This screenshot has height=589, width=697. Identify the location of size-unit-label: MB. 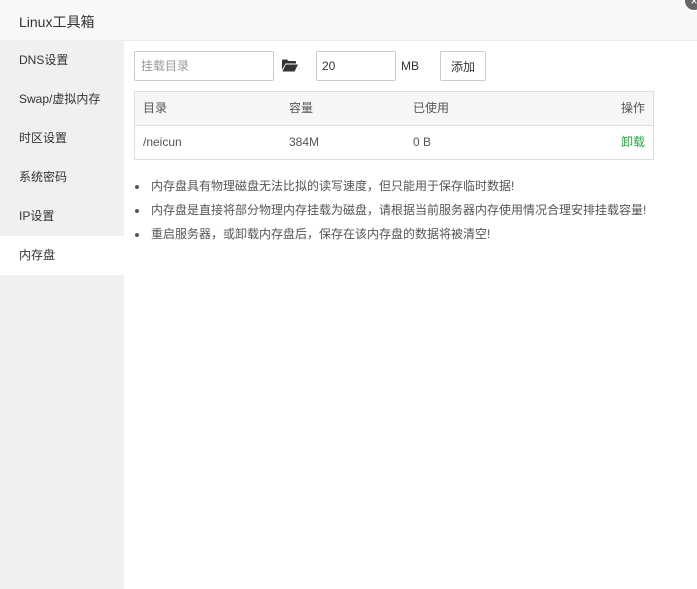
(410, 66).